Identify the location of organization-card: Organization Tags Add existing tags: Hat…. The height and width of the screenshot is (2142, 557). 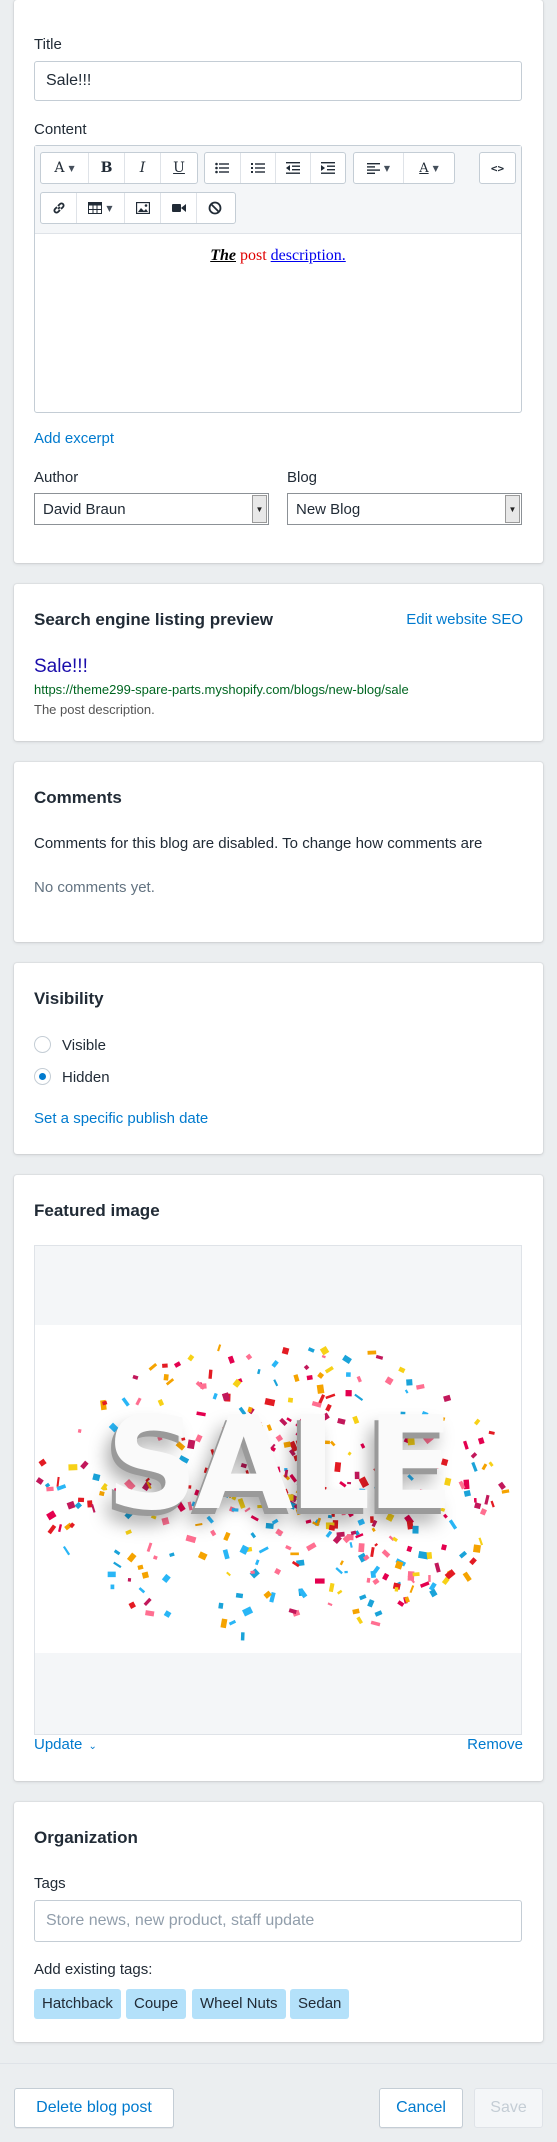
(278, 1922).